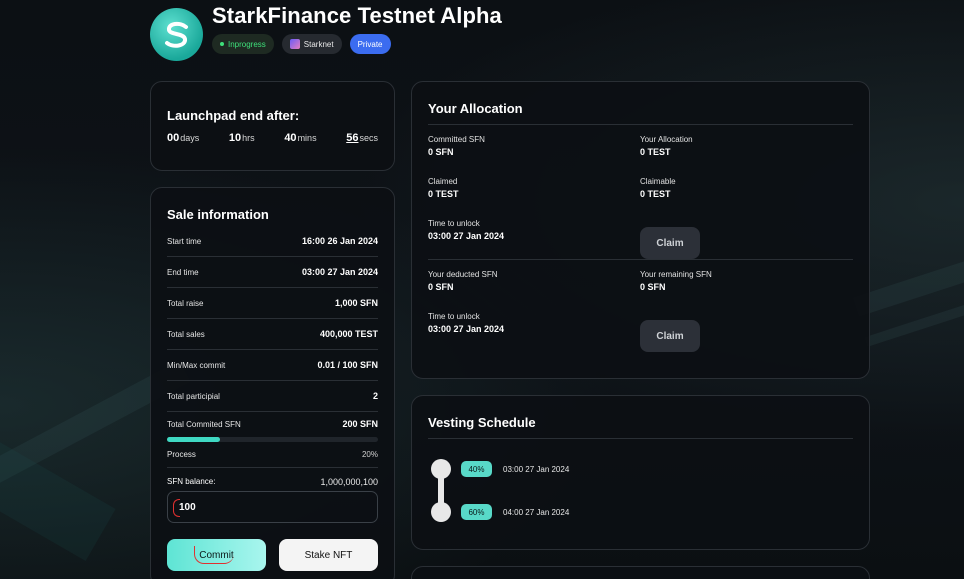  What do you see at coordinates (272, 272) in the screenshot?
I see `sale-row-end-time: End time 03:00 27 Jan 2024` at bounding box center [272, 272].